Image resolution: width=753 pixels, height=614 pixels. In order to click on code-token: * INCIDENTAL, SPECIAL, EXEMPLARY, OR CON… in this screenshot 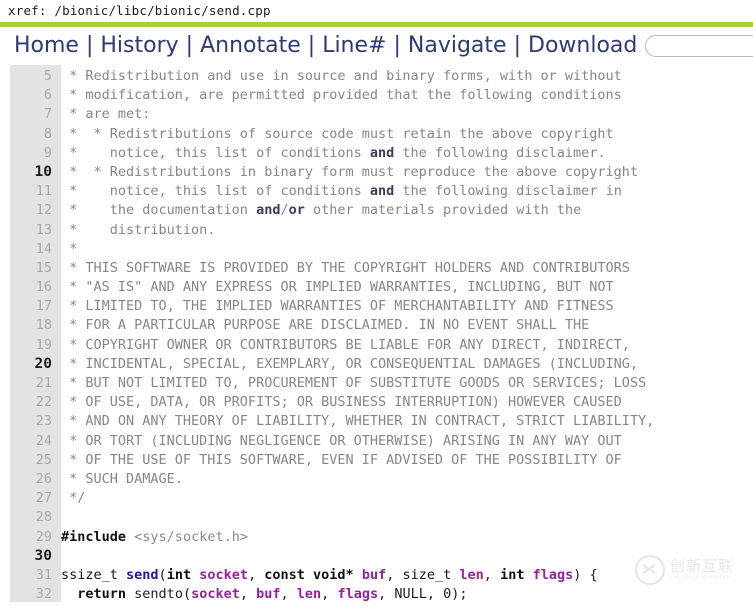, I will do `click(350, 363)`.